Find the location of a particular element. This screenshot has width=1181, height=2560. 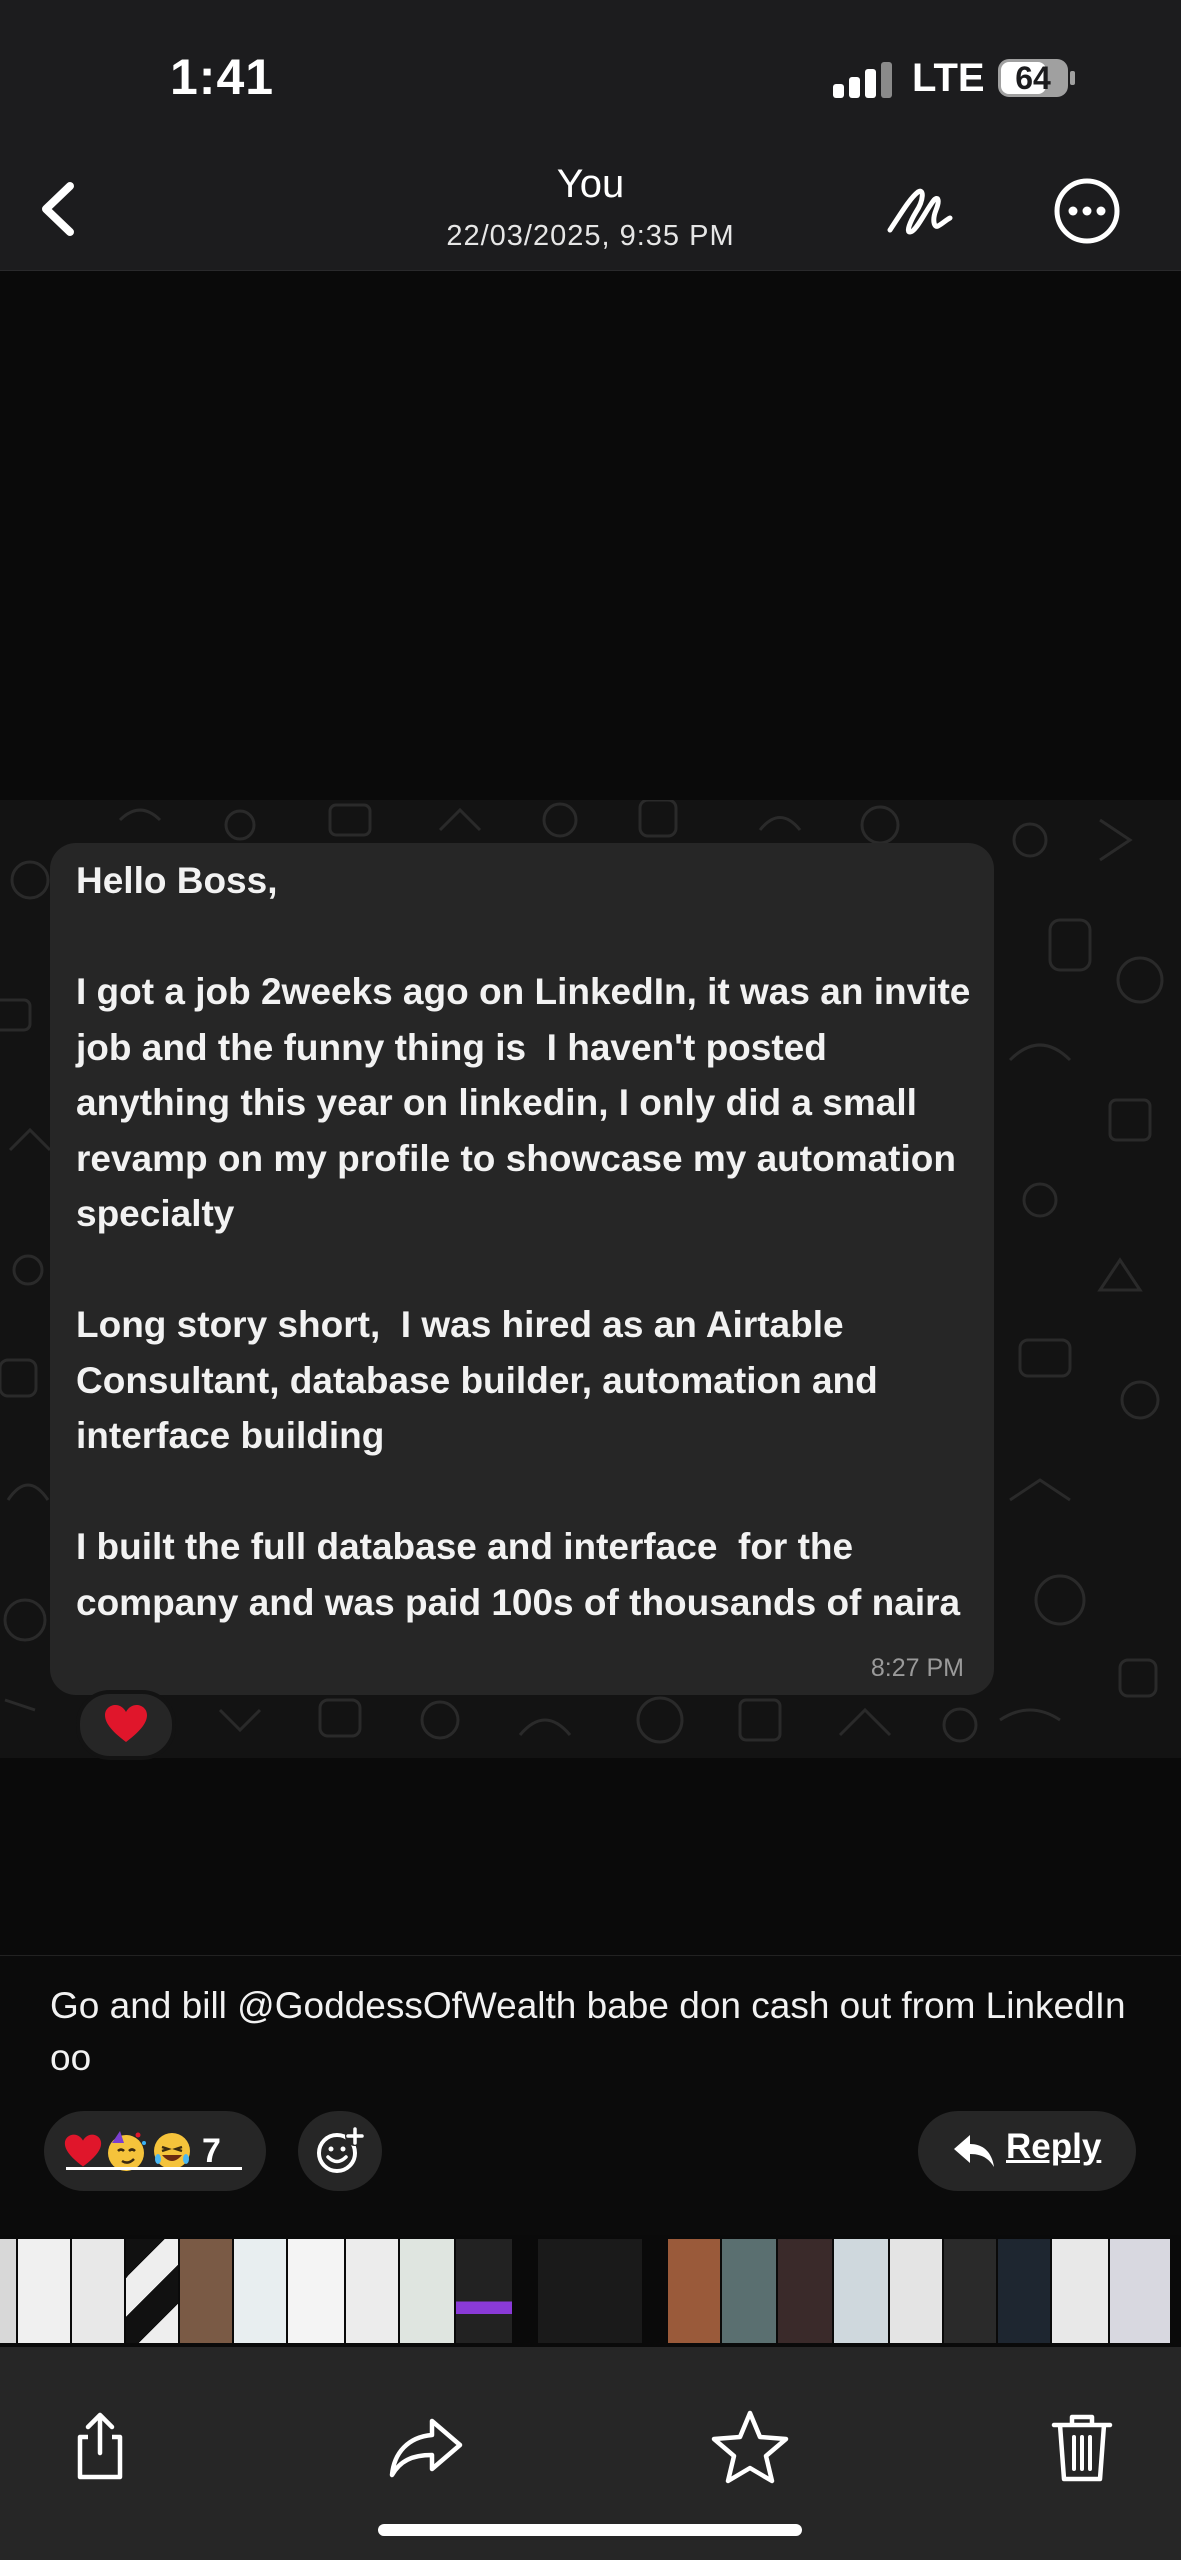

home-indicator is located at coordinates (590, 2530).